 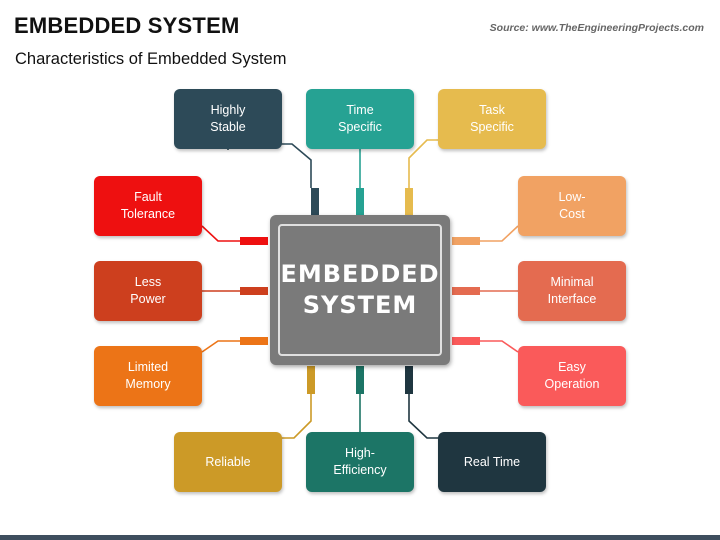 I want to click on chip-pin-high-efficiency, so click(x=360, y=380).